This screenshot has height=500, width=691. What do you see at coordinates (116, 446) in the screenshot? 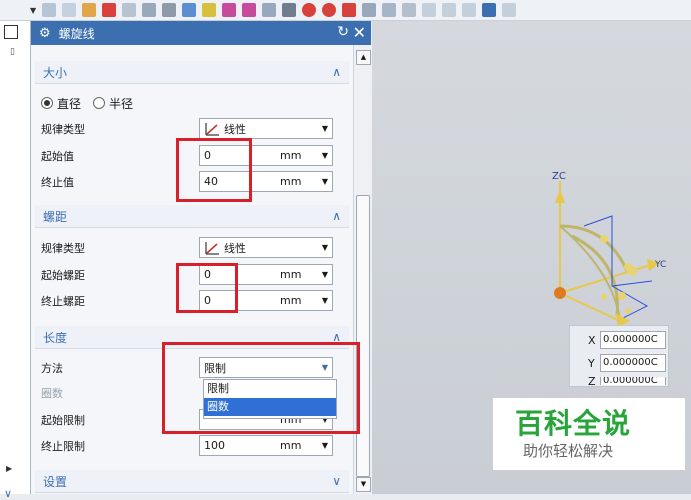
I see `end-limit-row: 终止限制` at bounding box center [116, 446].